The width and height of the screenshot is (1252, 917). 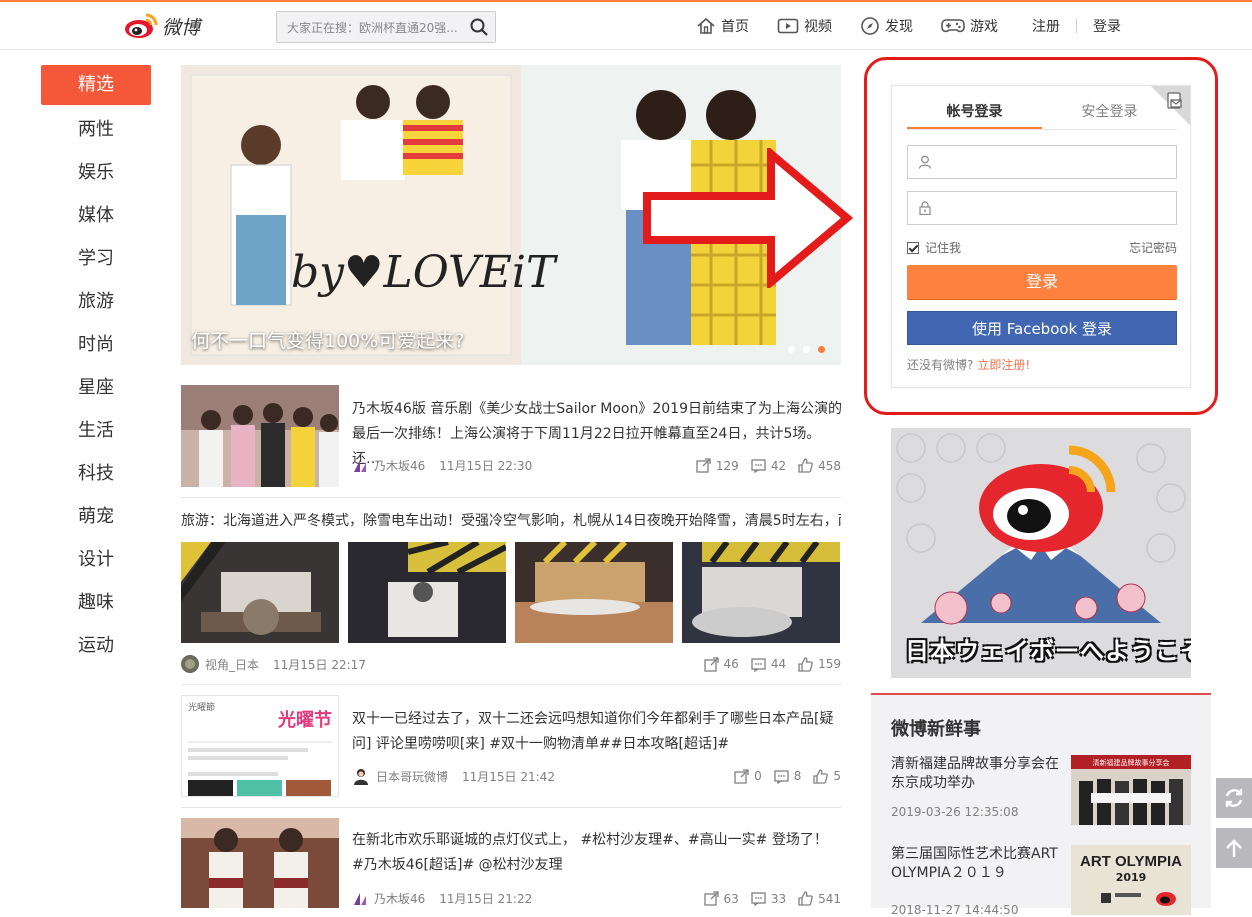 I want to click on like-button: 5, so click(x=827, y=776).